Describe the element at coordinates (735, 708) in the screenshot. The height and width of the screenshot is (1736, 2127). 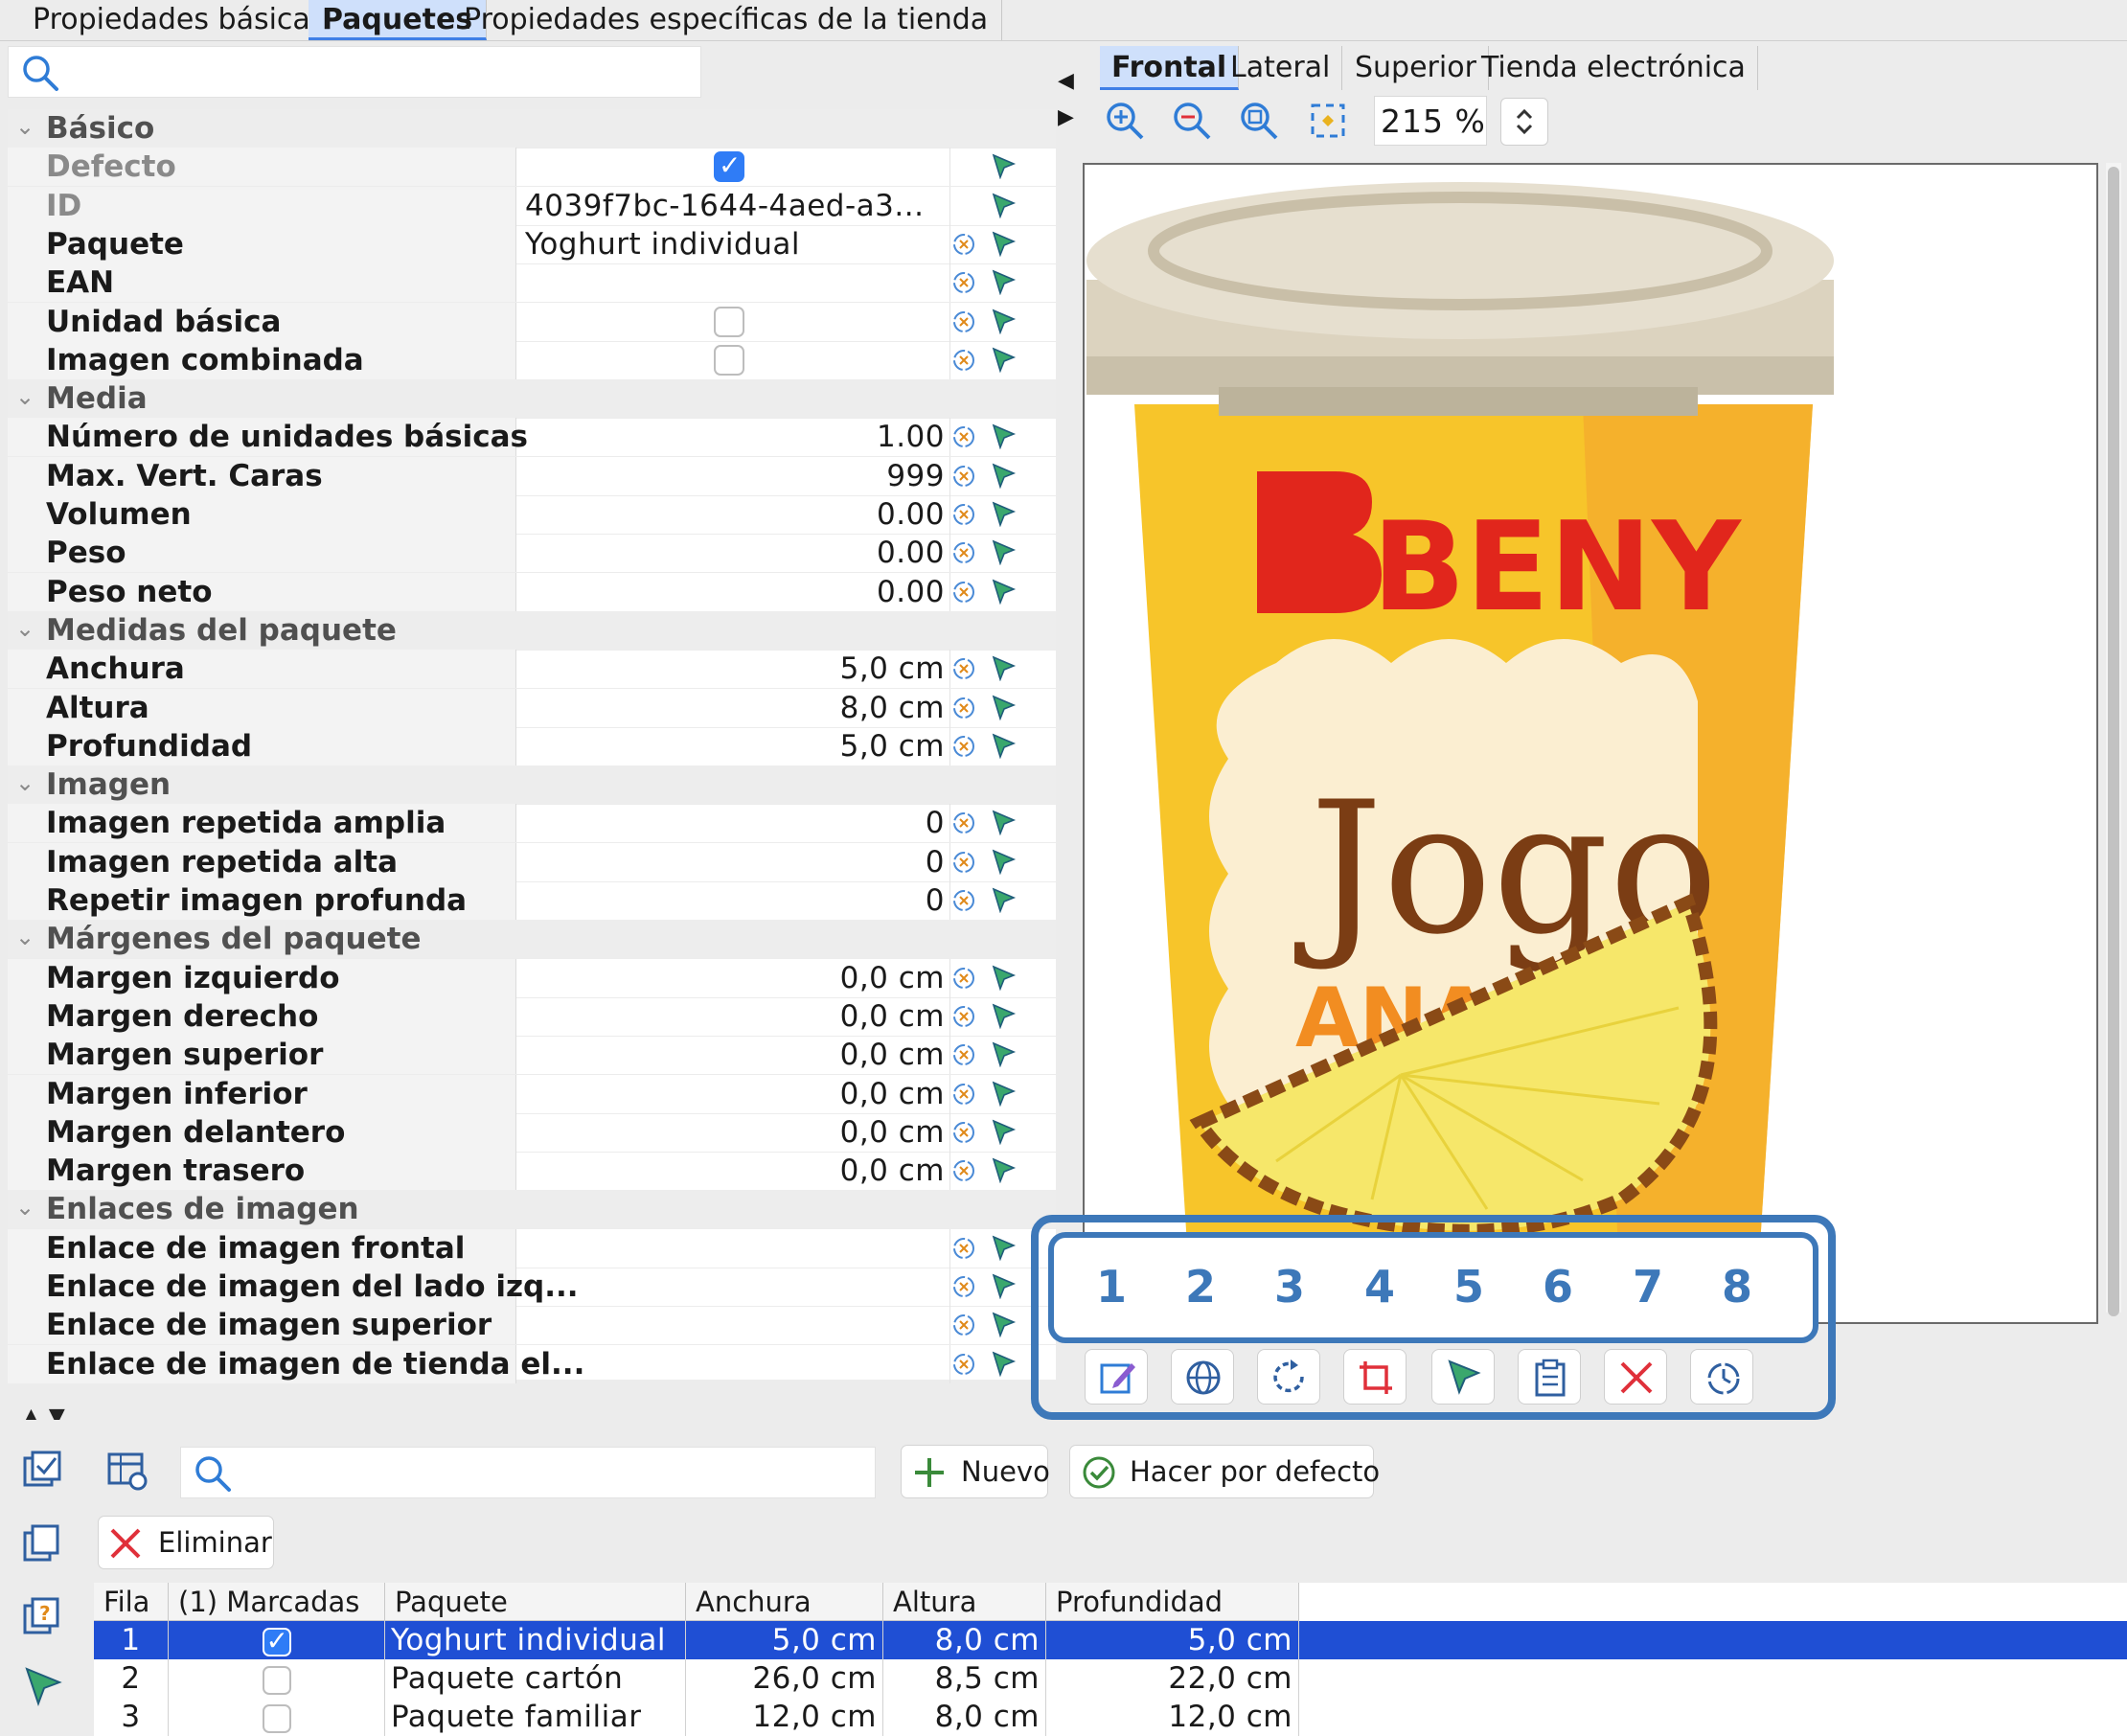
I see `property-value: 8,0 cm` at that location.